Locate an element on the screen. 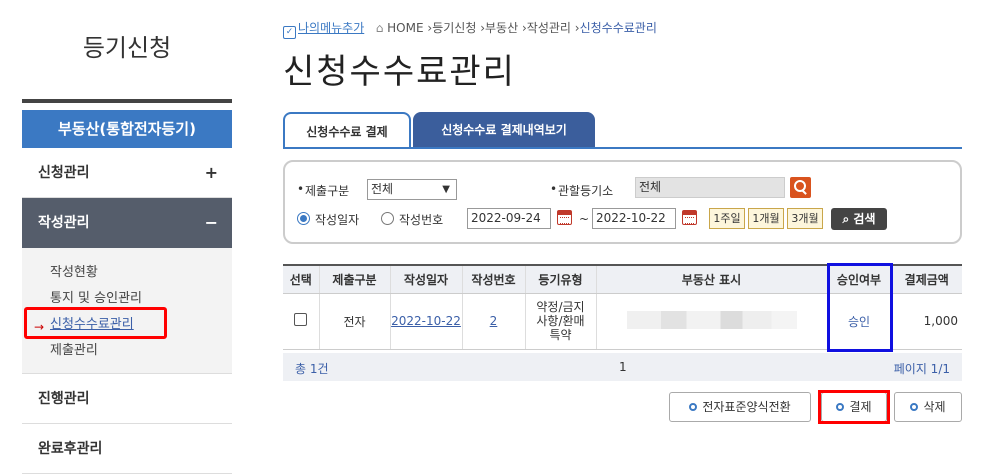  convert-format-label: 전자표준양식전환 is located at coordinates (746, 407).